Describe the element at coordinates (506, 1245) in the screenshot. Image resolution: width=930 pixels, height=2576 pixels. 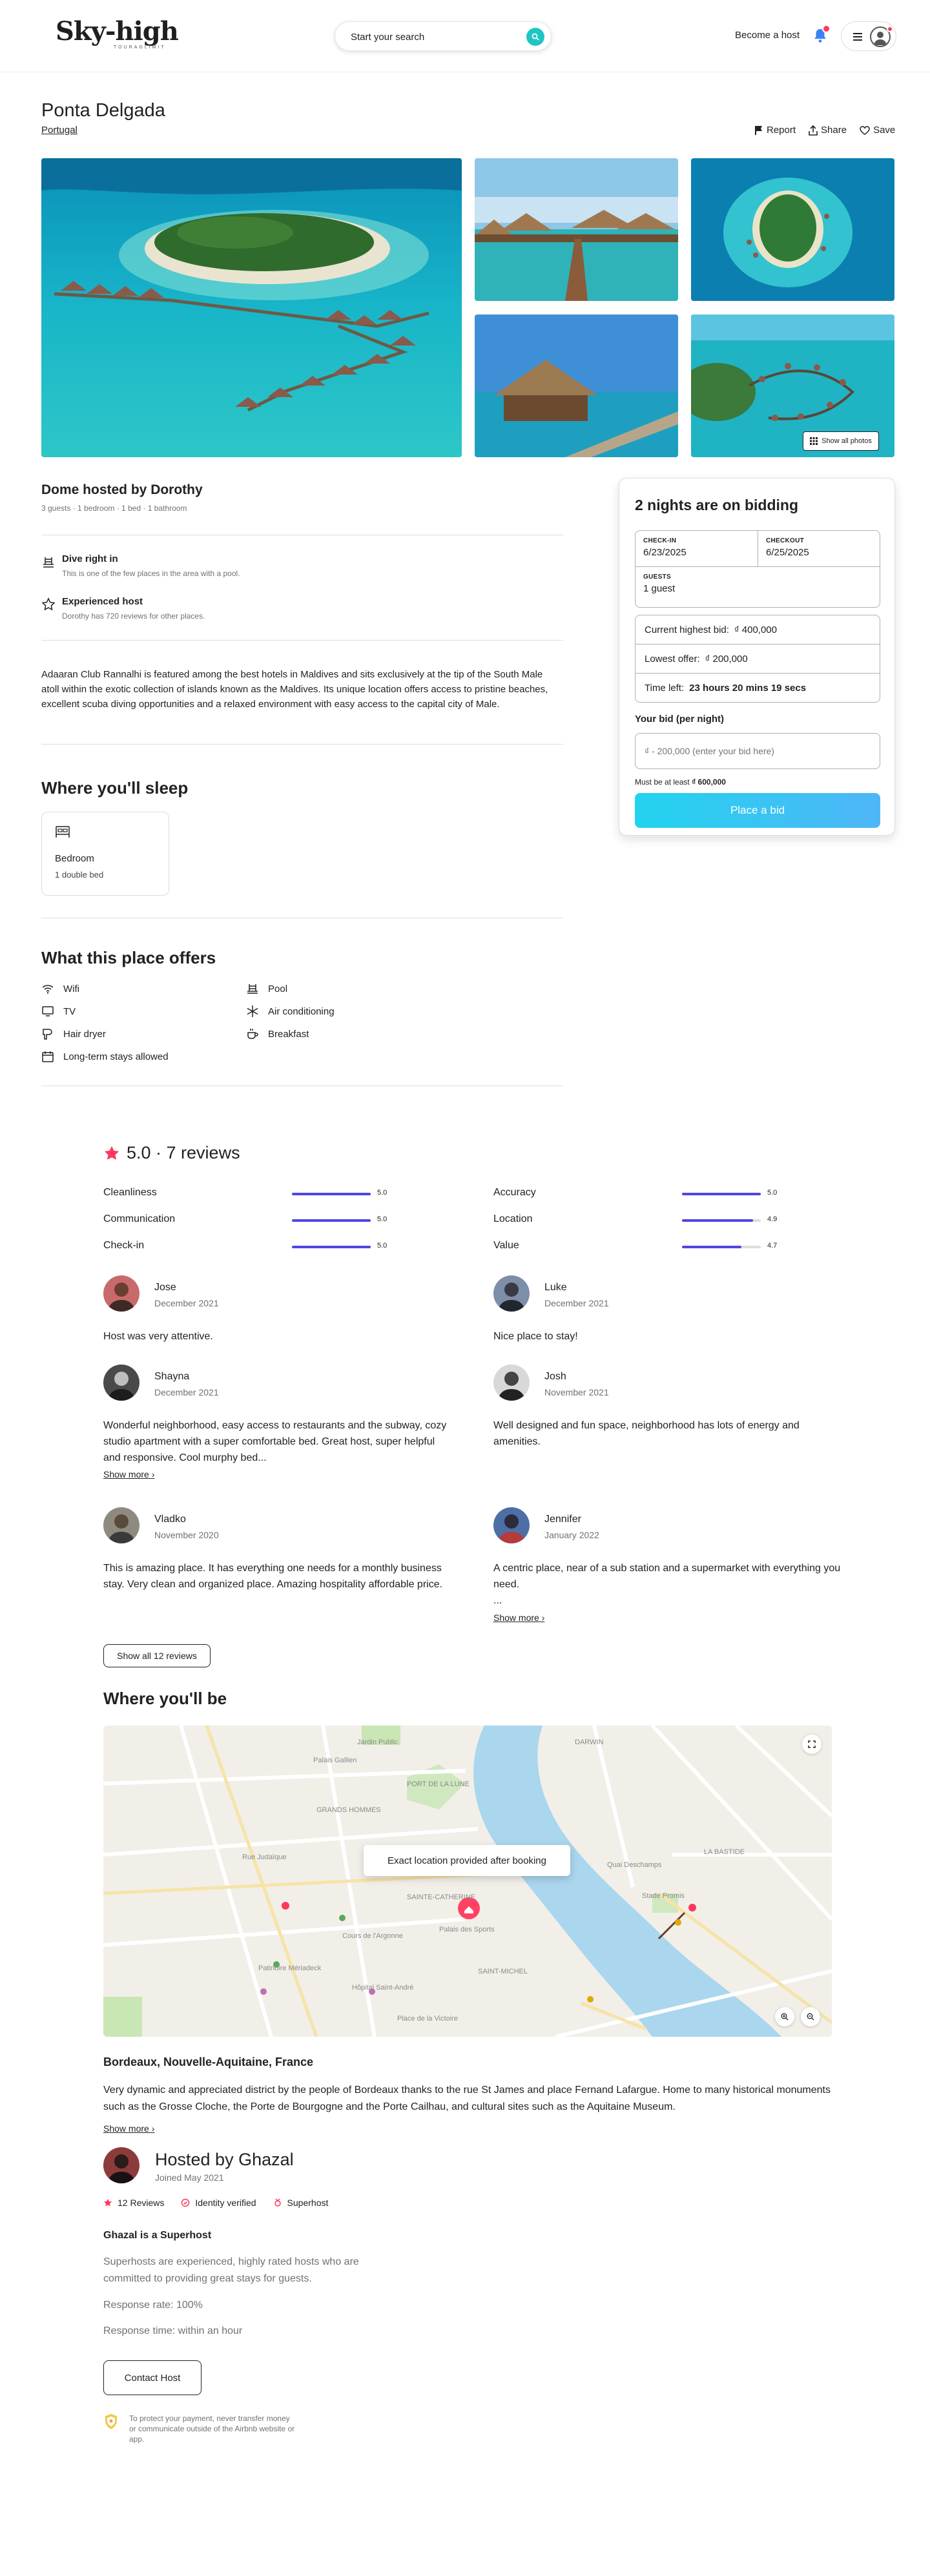
I see `rating-label: Value` at that location.